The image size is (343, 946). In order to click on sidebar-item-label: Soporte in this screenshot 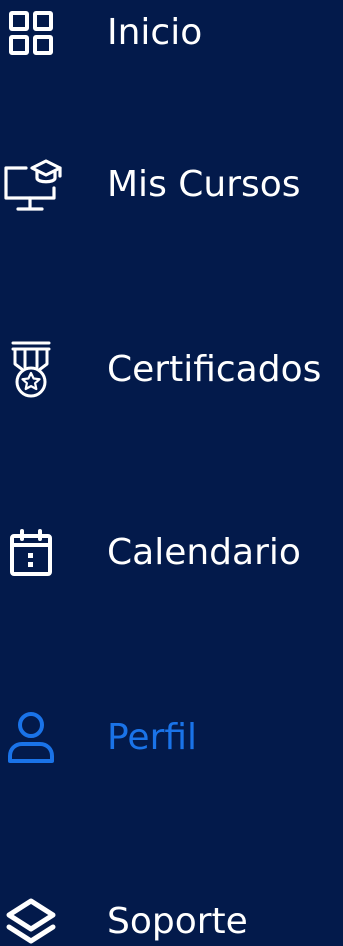, I will do `click(177, 921)`.